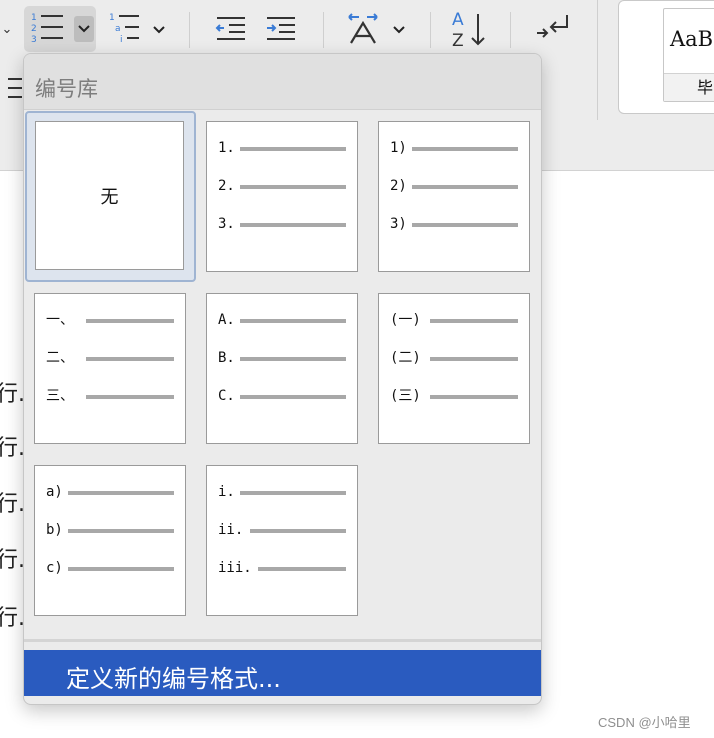  Describe the element at coordinates (405, 396) in the screenshot. I see `tile-label: (三)` at that location.